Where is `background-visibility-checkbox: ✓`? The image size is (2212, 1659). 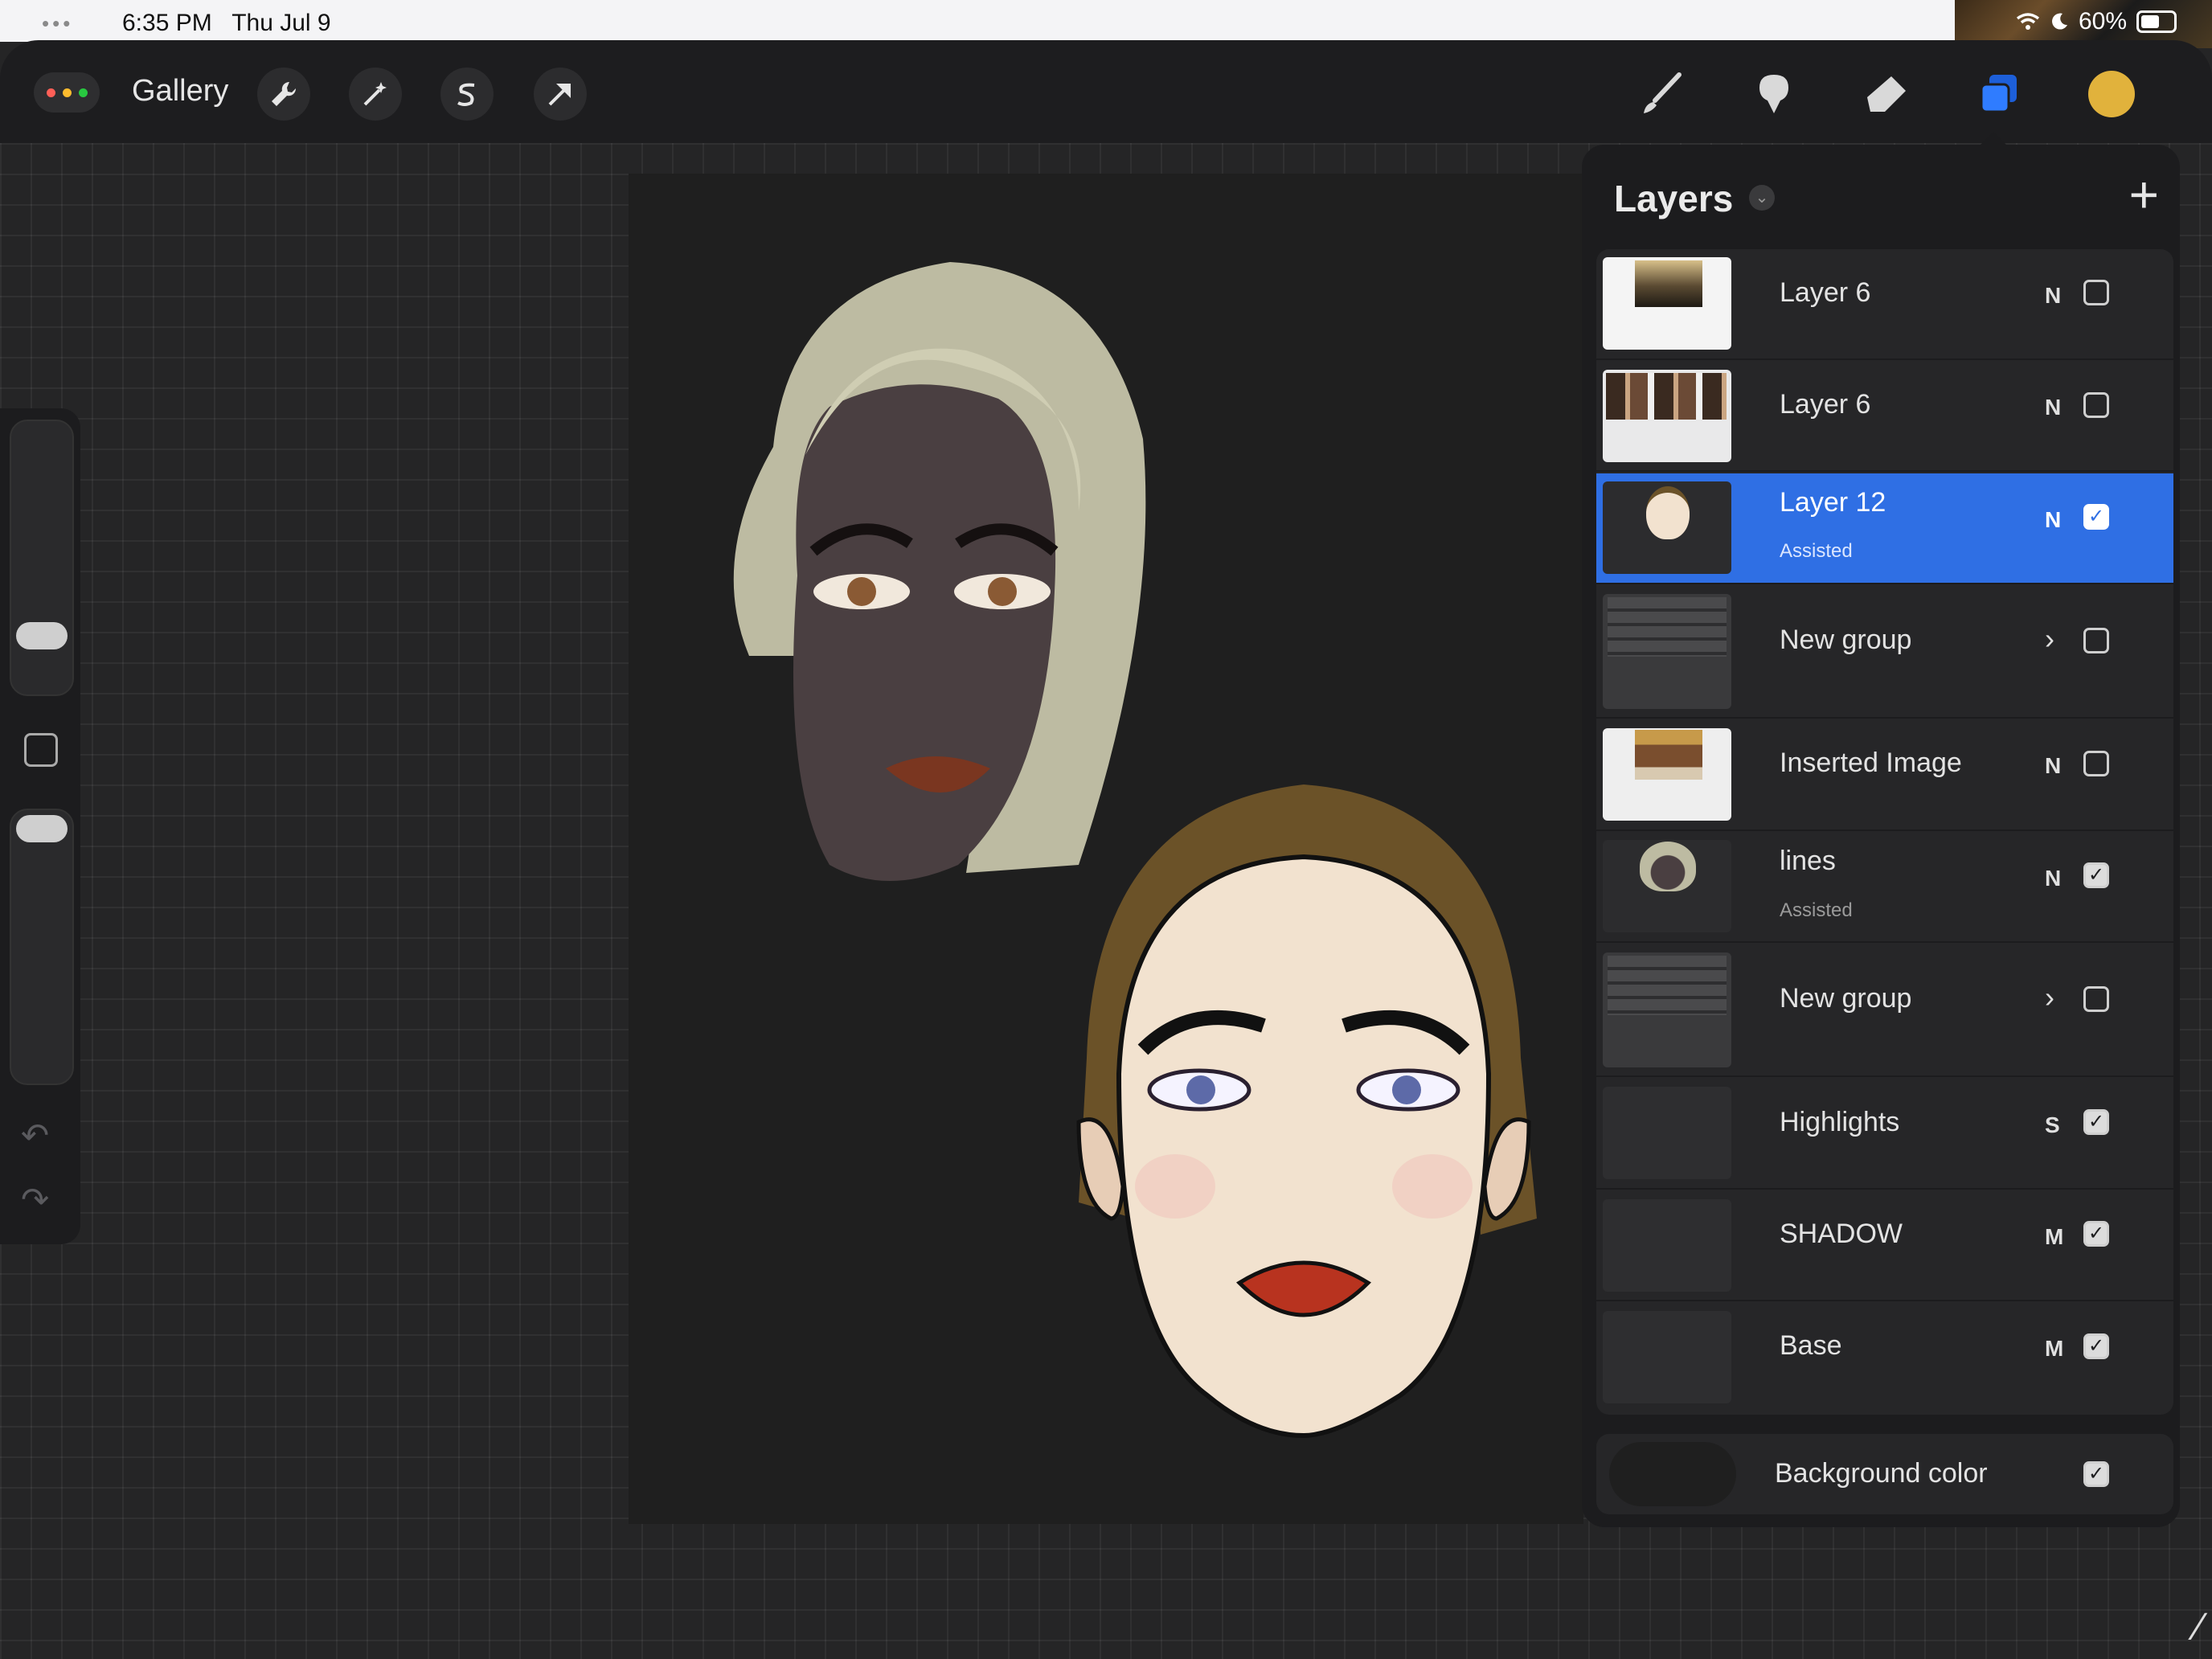 background-visibility-checkbox: ✓ is located at coordinates (2096, 1474).